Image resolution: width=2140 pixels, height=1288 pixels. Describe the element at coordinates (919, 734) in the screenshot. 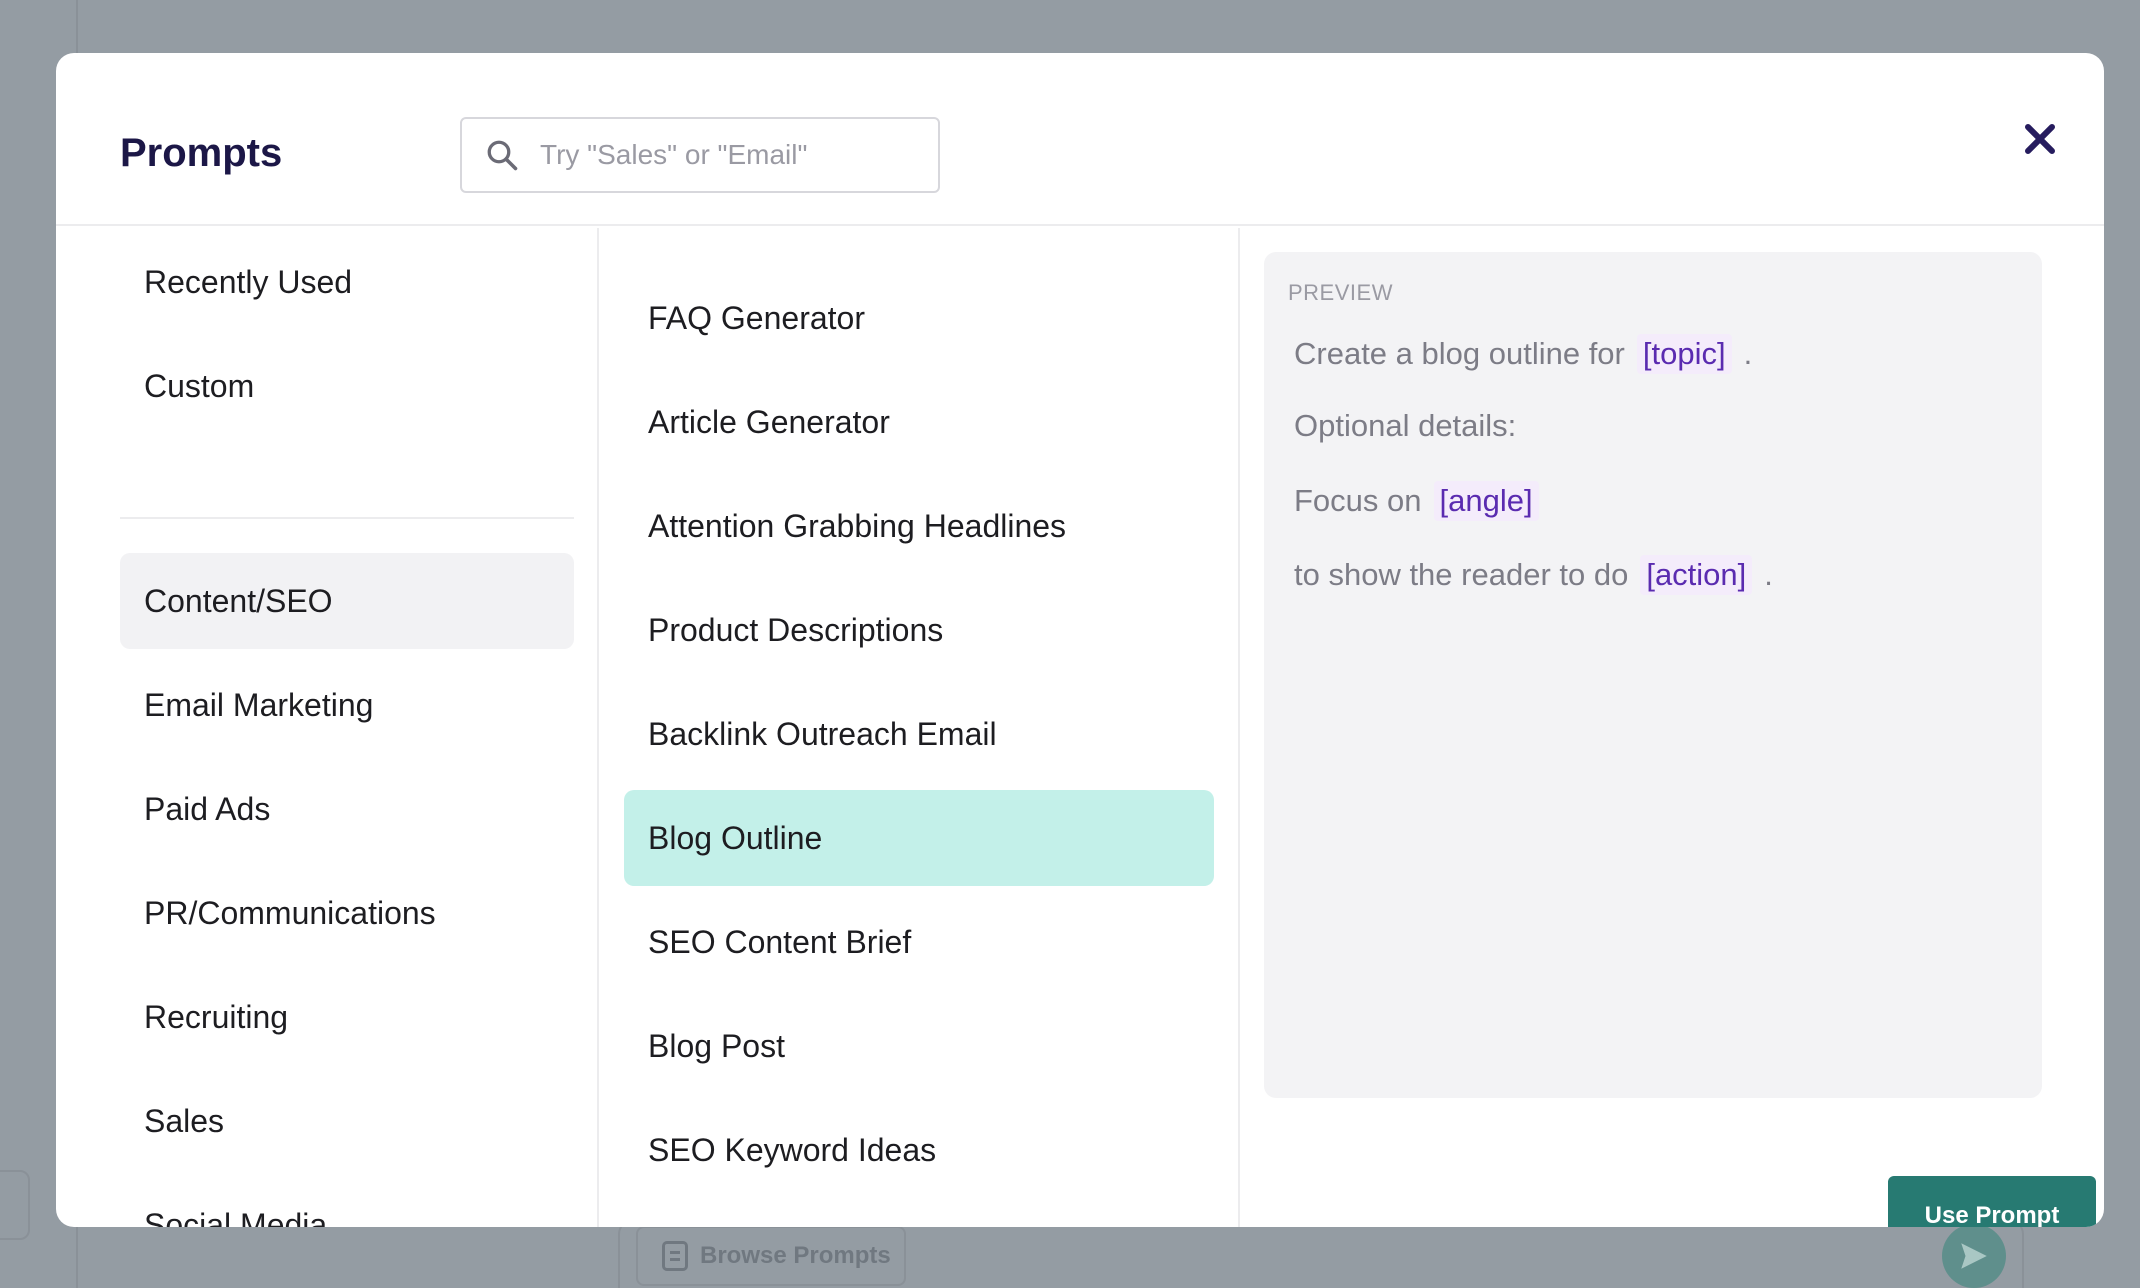

I see `prompt-item-backlink-outreach-email: Backlink Outreach Email` at that location.